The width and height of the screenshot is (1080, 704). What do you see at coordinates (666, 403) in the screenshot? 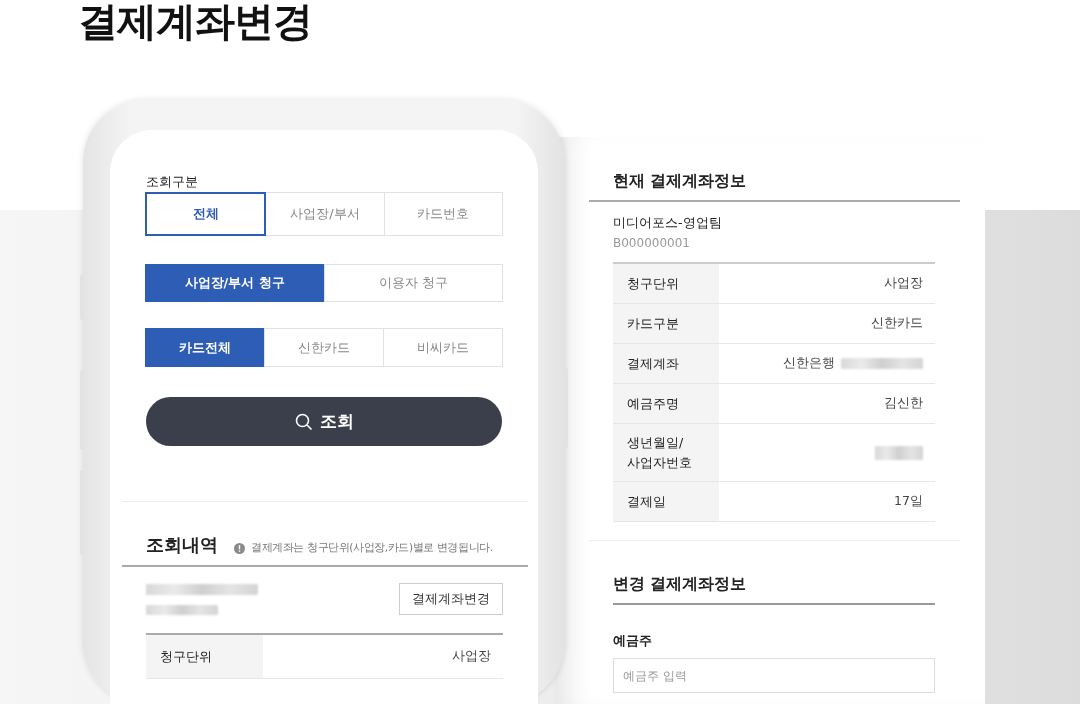
I see `row-label: 예금주명` at bounding box center [666, 403].